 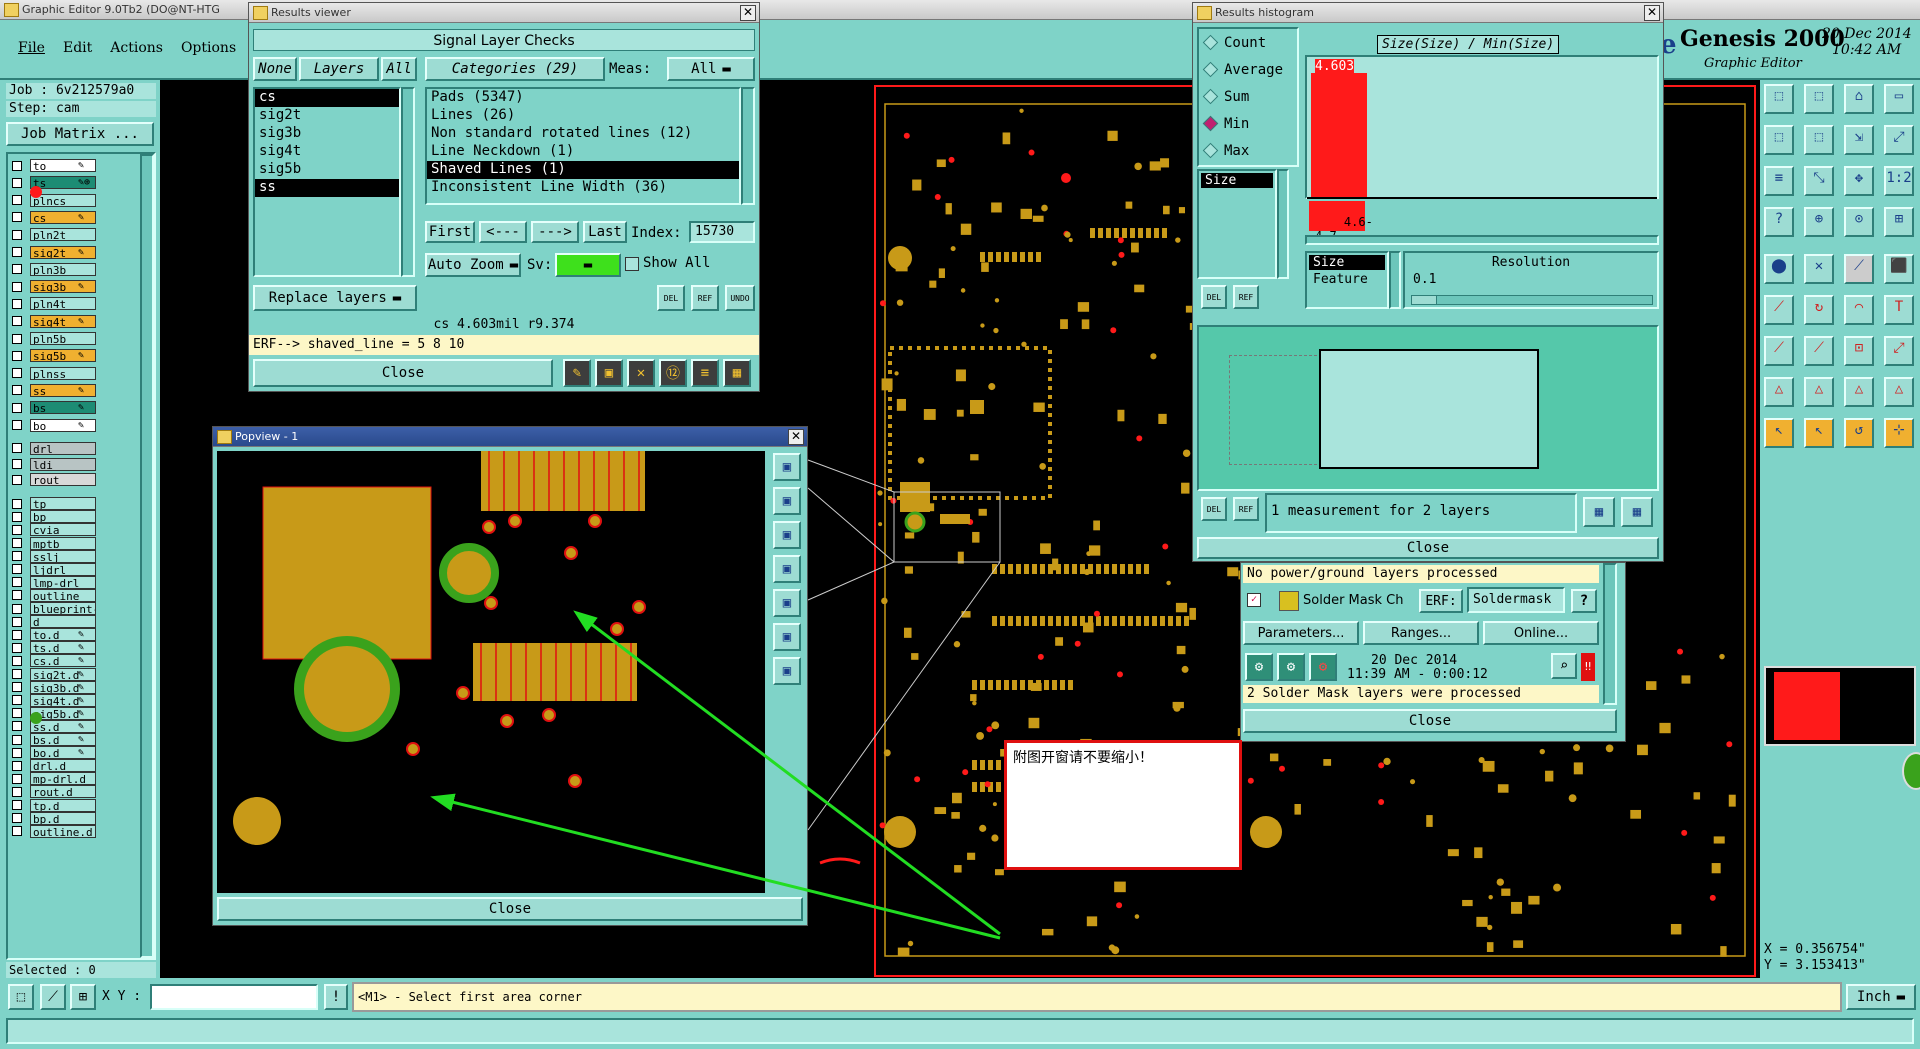 What do you see at coordinates (63, 235) in the screenshot?
I see `layer-name: pln2t` at bounding box center [63, 235].